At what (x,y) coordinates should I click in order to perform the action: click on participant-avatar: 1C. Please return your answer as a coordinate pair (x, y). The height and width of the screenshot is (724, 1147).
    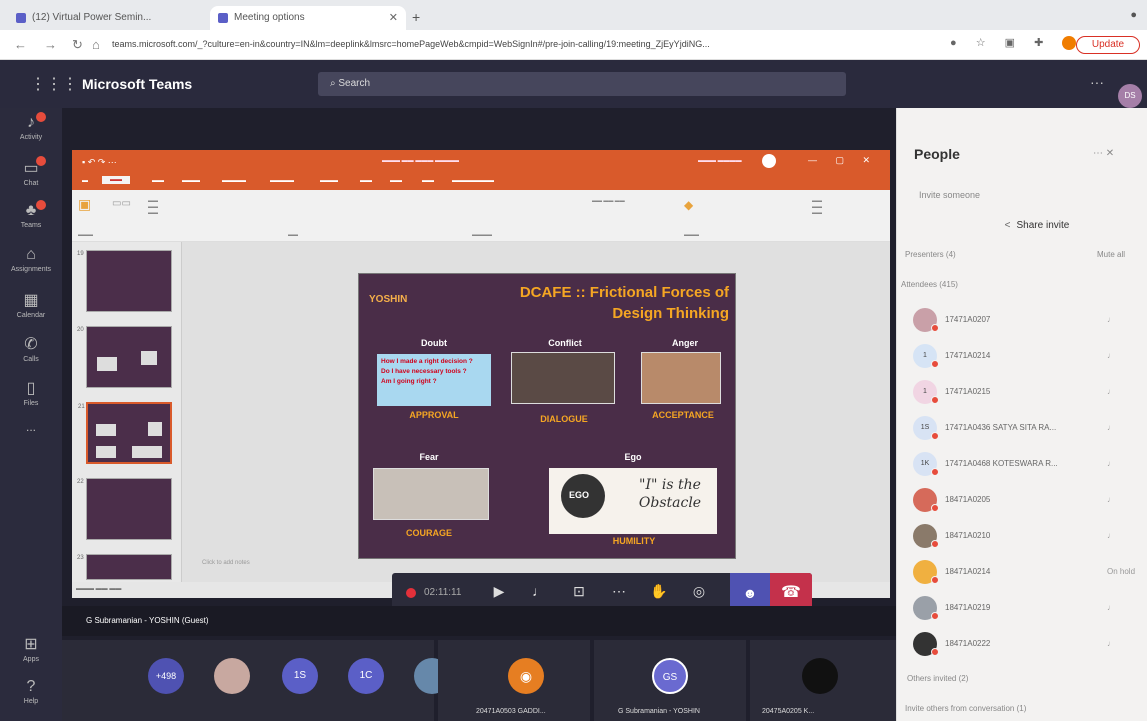
    Looking at the image, I should click on (366, 676).